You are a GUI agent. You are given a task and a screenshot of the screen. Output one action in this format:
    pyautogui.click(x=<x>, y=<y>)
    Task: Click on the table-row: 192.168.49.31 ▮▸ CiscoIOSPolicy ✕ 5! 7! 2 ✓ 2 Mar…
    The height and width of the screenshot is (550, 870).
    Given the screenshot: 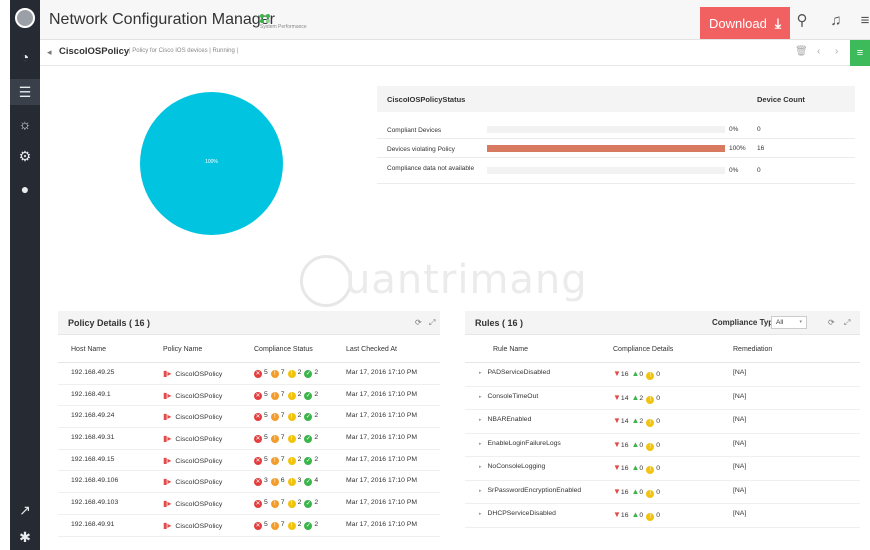 What is the action you would take?
    pyautogui.click(x=249, y=439)
    